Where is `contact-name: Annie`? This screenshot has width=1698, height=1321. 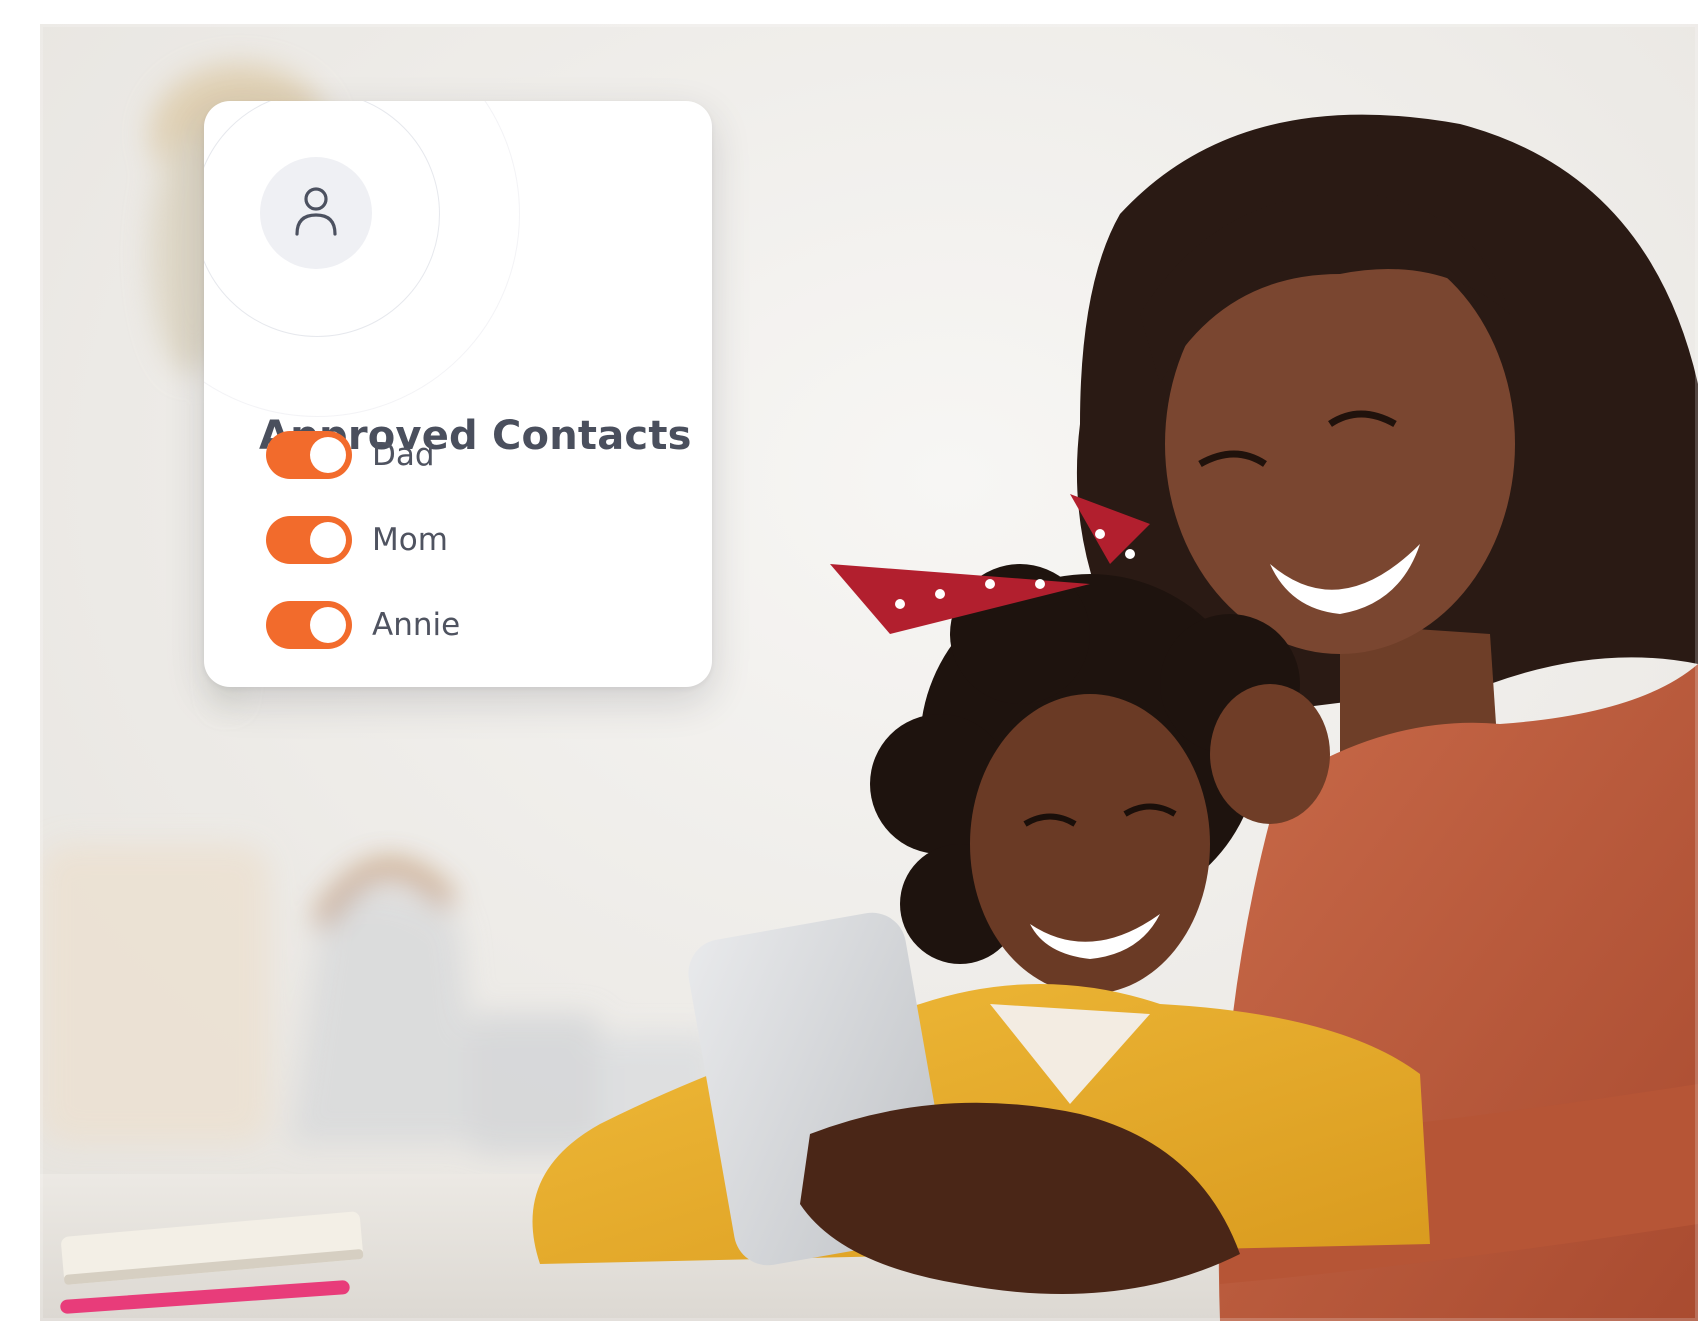
contact-name: Annie is located at coordinates (416, 625).